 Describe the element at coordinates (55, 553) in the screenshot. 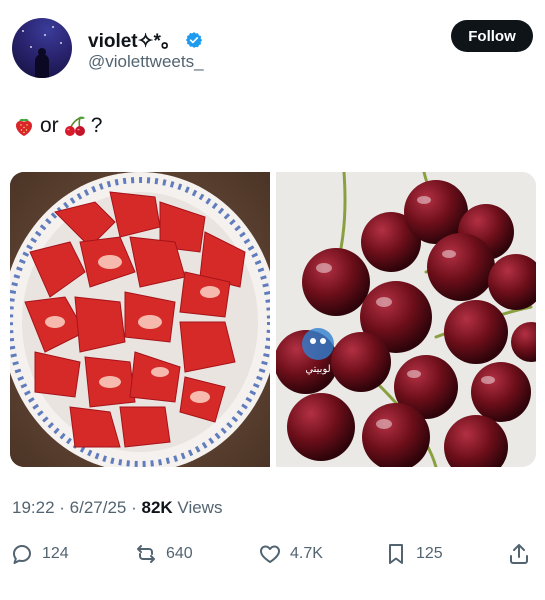

I see `reply-count: 124` at that location.